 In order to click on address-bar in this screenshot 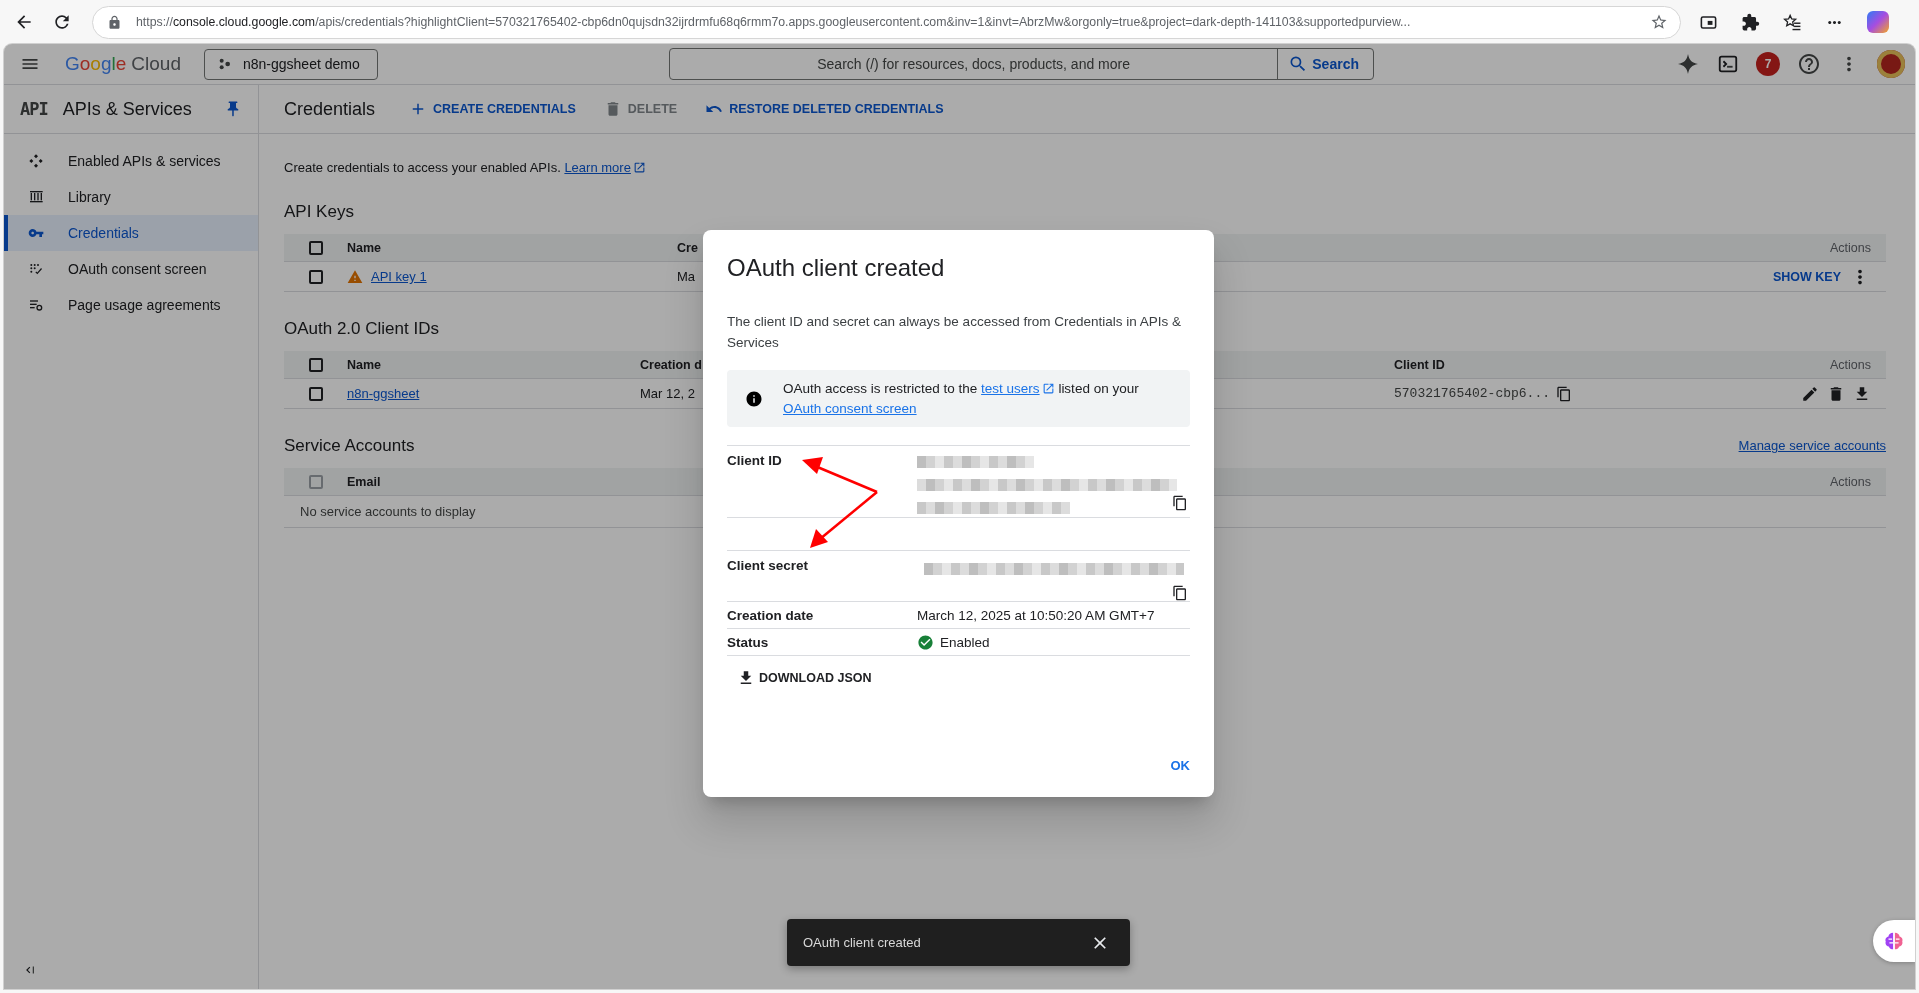, I will do `click(886, 22)`.